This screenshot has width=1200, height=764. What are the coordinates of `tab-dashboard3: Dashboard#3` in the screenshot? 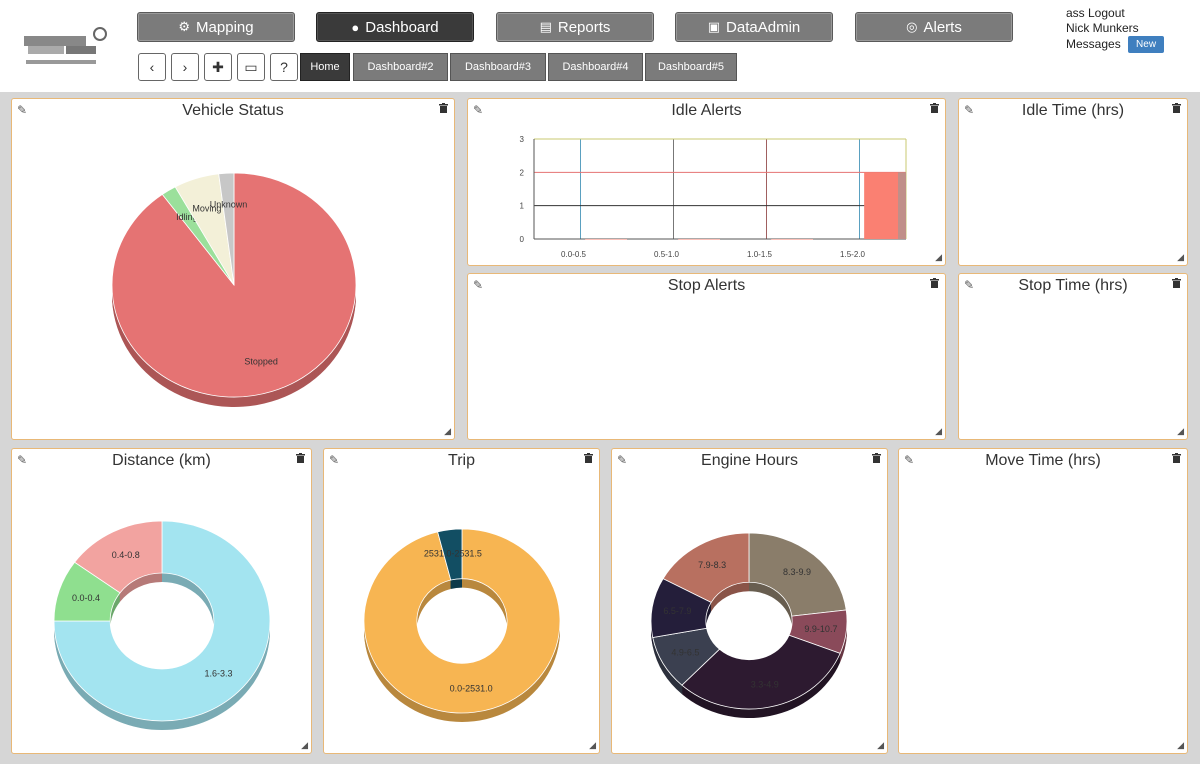 It's located at (498, 67).